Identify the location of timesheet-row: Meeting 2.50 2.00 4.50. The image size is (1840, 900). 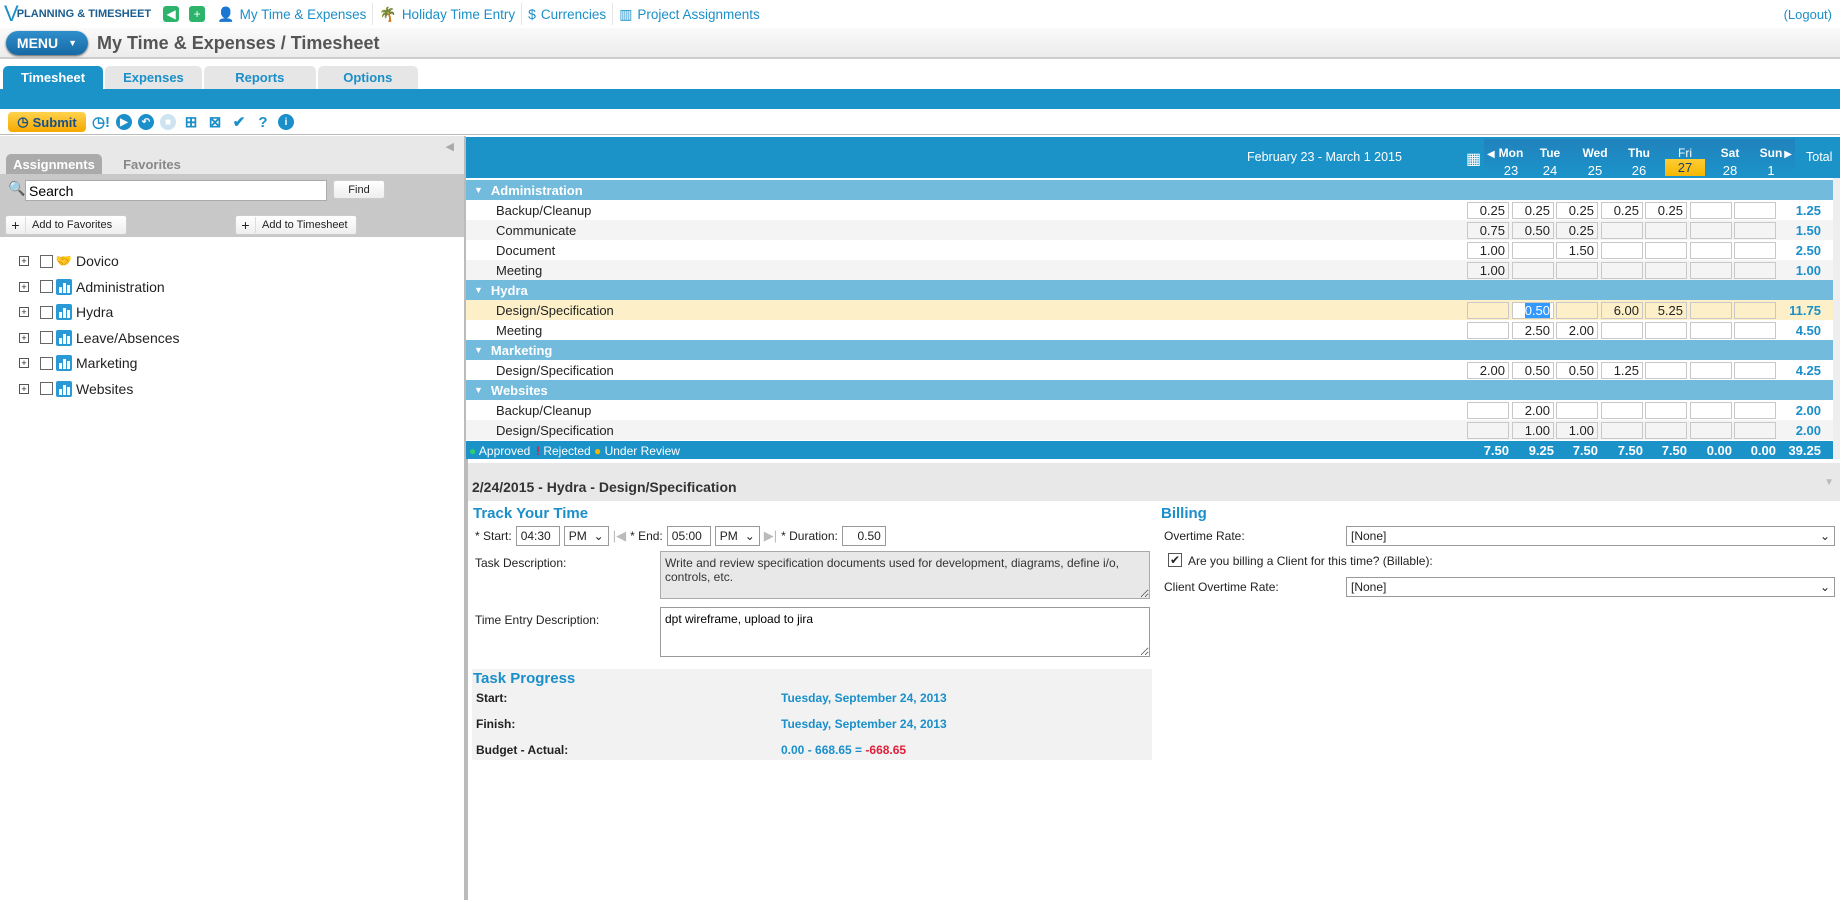
(1149, 330).